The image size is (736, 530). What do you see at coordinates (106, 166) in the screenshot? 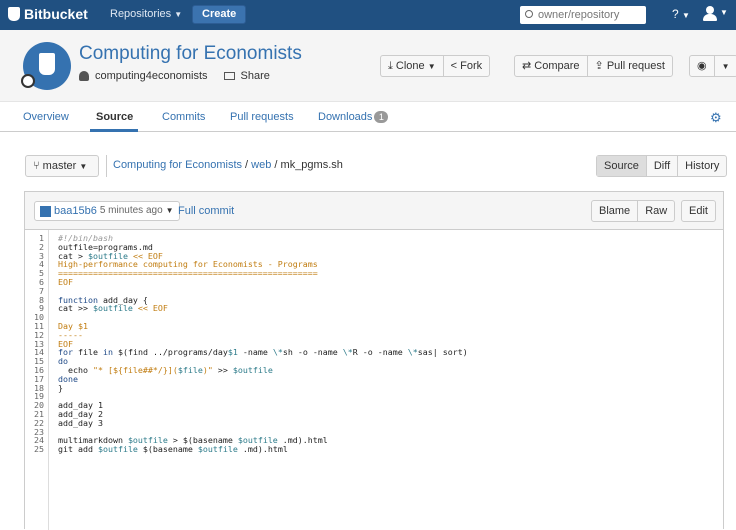
I see `divider` at bounding box center [106, 166].